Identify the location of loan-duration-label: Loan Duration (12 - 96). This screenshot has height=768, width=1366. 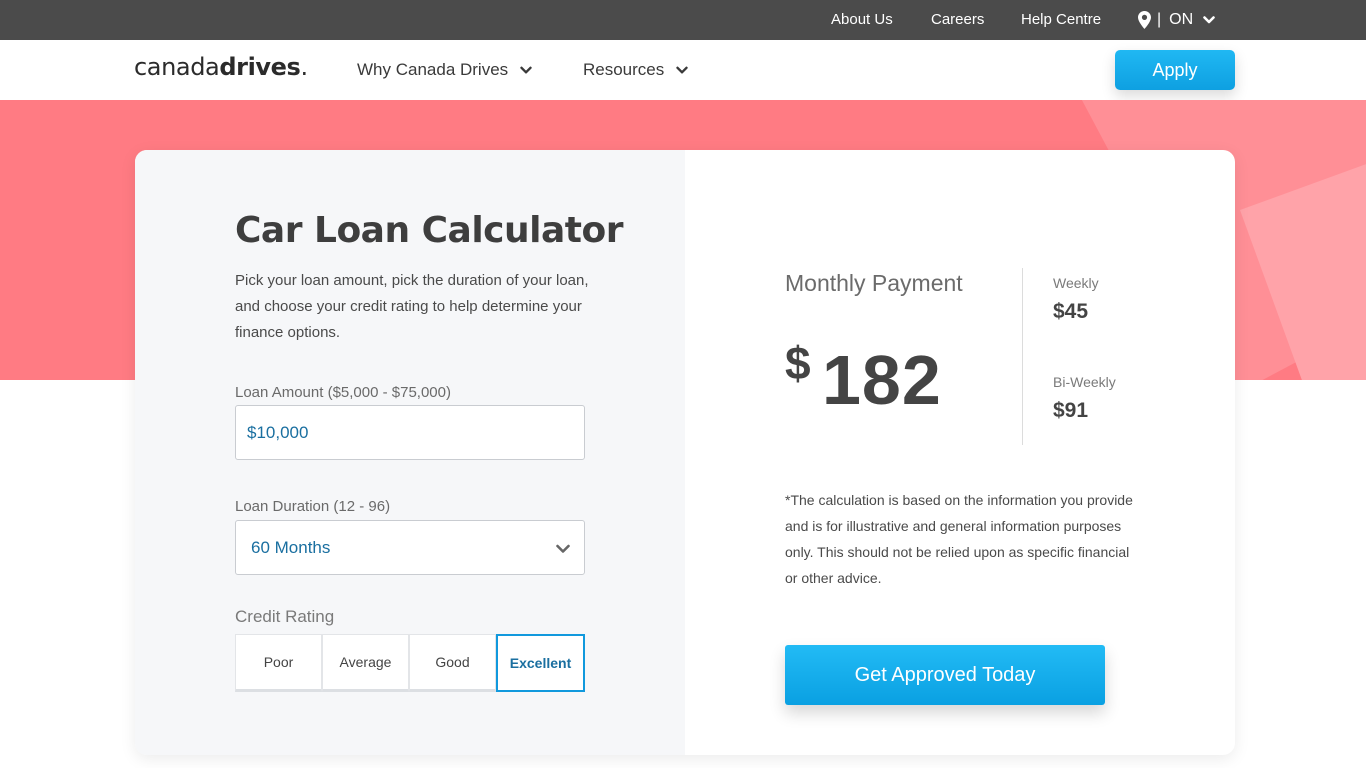
(313, 506).